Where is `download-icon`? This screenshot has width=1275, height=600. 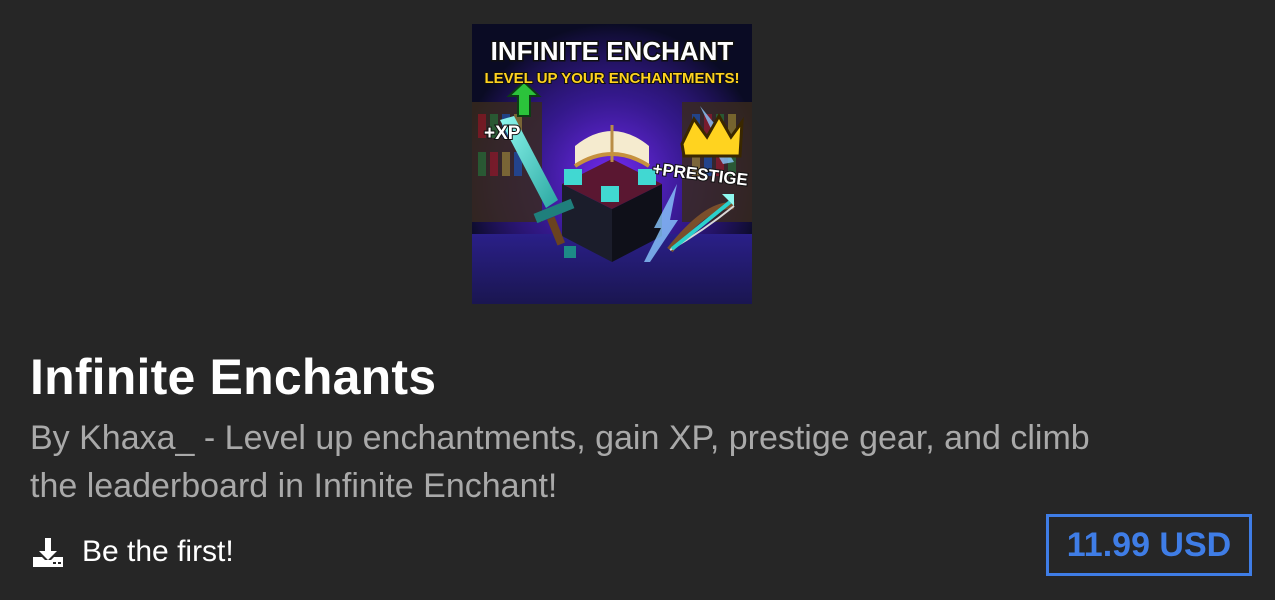
download-icon is located at coordinates (48, 552).